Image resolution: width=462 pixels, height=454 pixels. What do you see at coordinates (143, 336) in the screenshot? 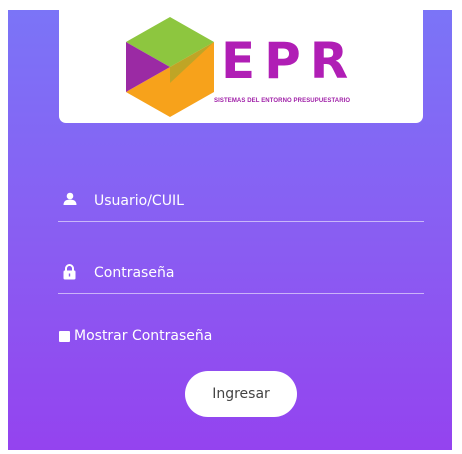
I see `show-password-label: Mostrar Contraseña` at bounding box center [143, 336].